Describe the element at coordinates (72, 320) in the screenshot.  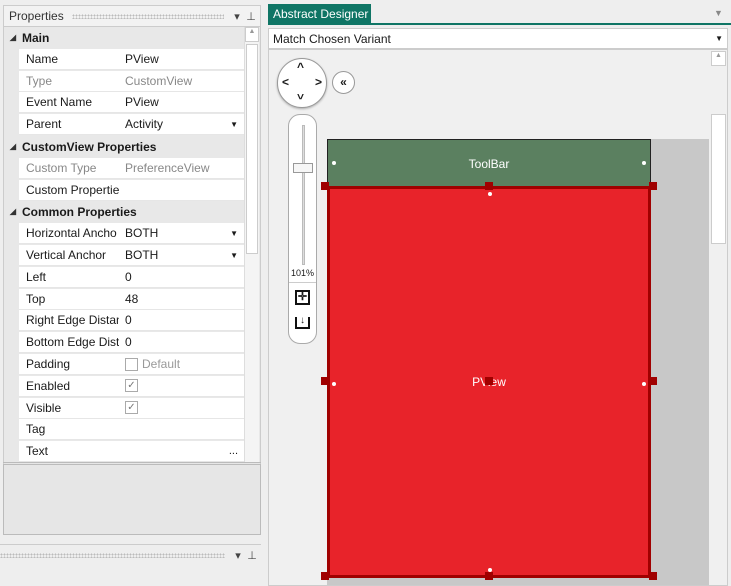
I see `property-name: Right Edge Distan` at that location.